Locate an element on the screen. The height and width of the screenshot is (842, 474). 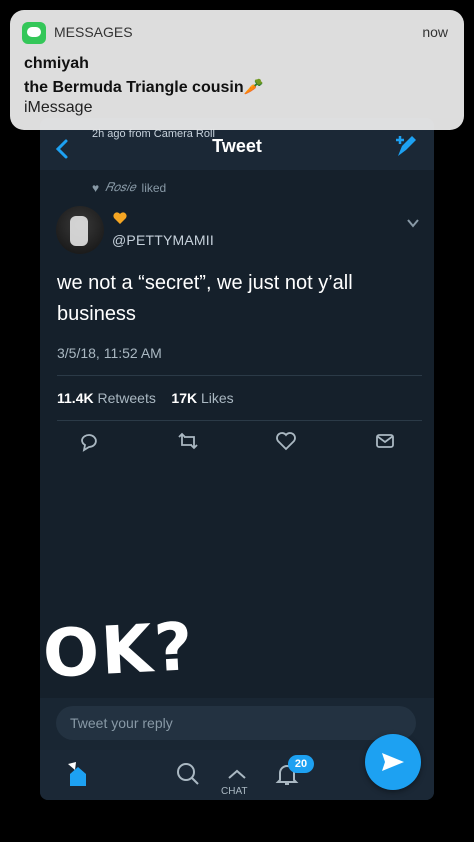
likes-count: 17K is located at coordinates (184, 398).